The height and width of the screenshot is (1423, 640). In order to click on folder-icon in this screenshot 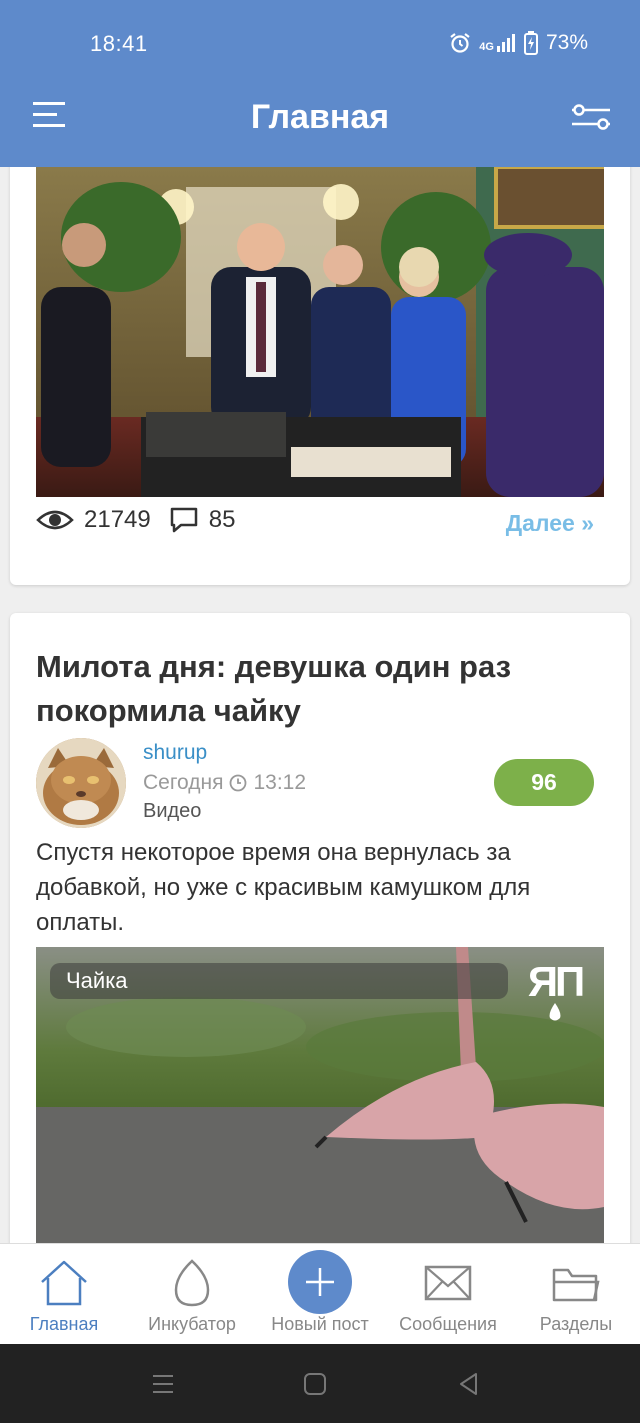, I will do `click(576, 1285)`.